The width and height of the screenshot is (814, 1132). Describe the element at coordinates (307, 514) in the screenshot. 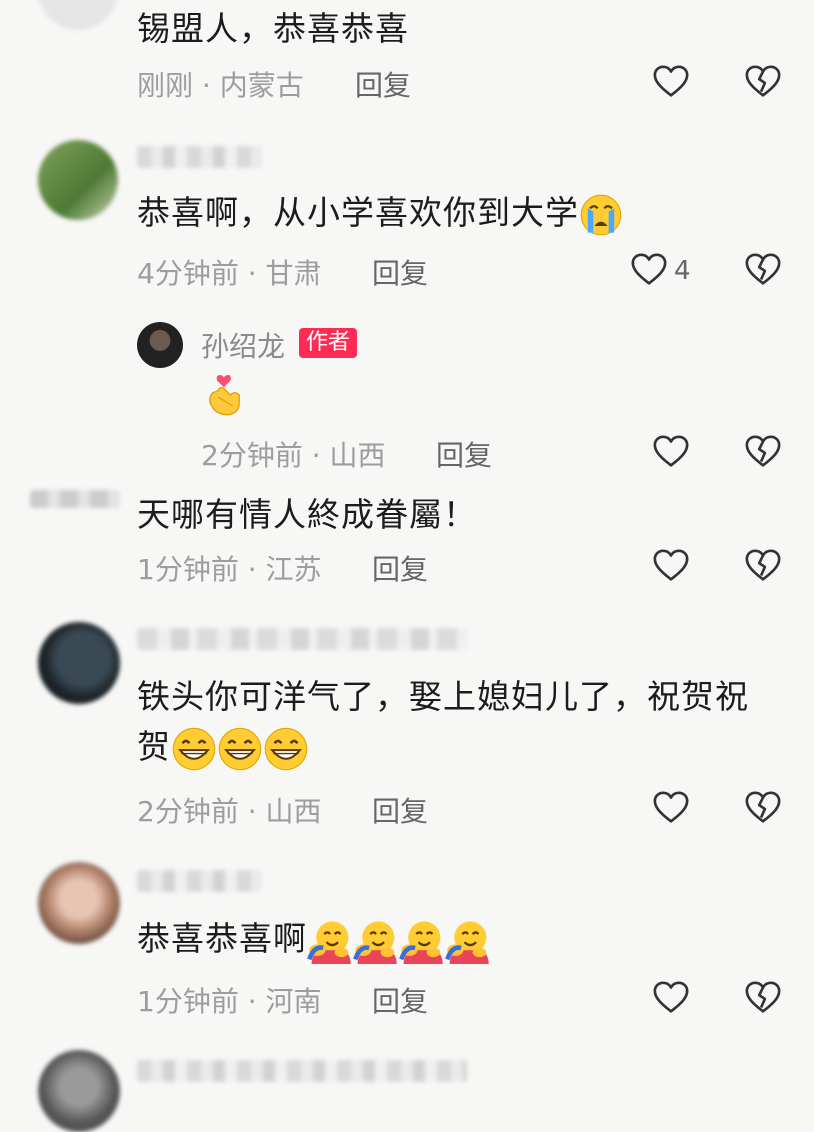

I see `comment-text: 天哪有情人終成眷屬！` at that location.